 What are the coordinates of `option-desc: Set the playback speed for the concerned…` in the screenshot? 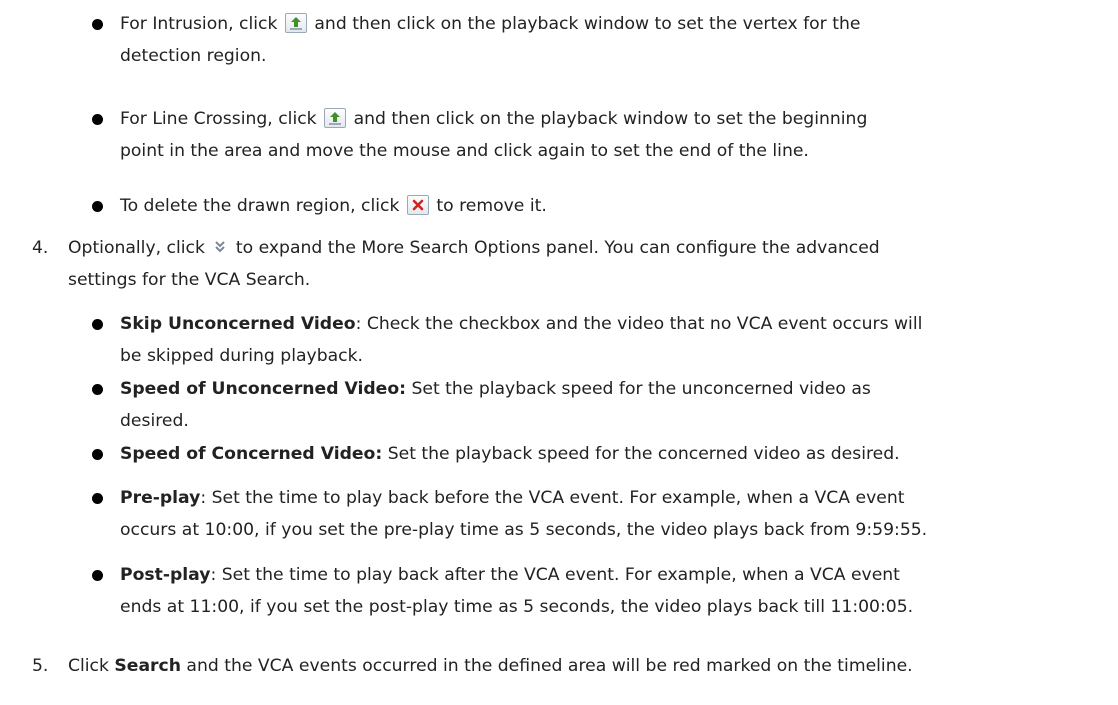 It's located at (641, 454).